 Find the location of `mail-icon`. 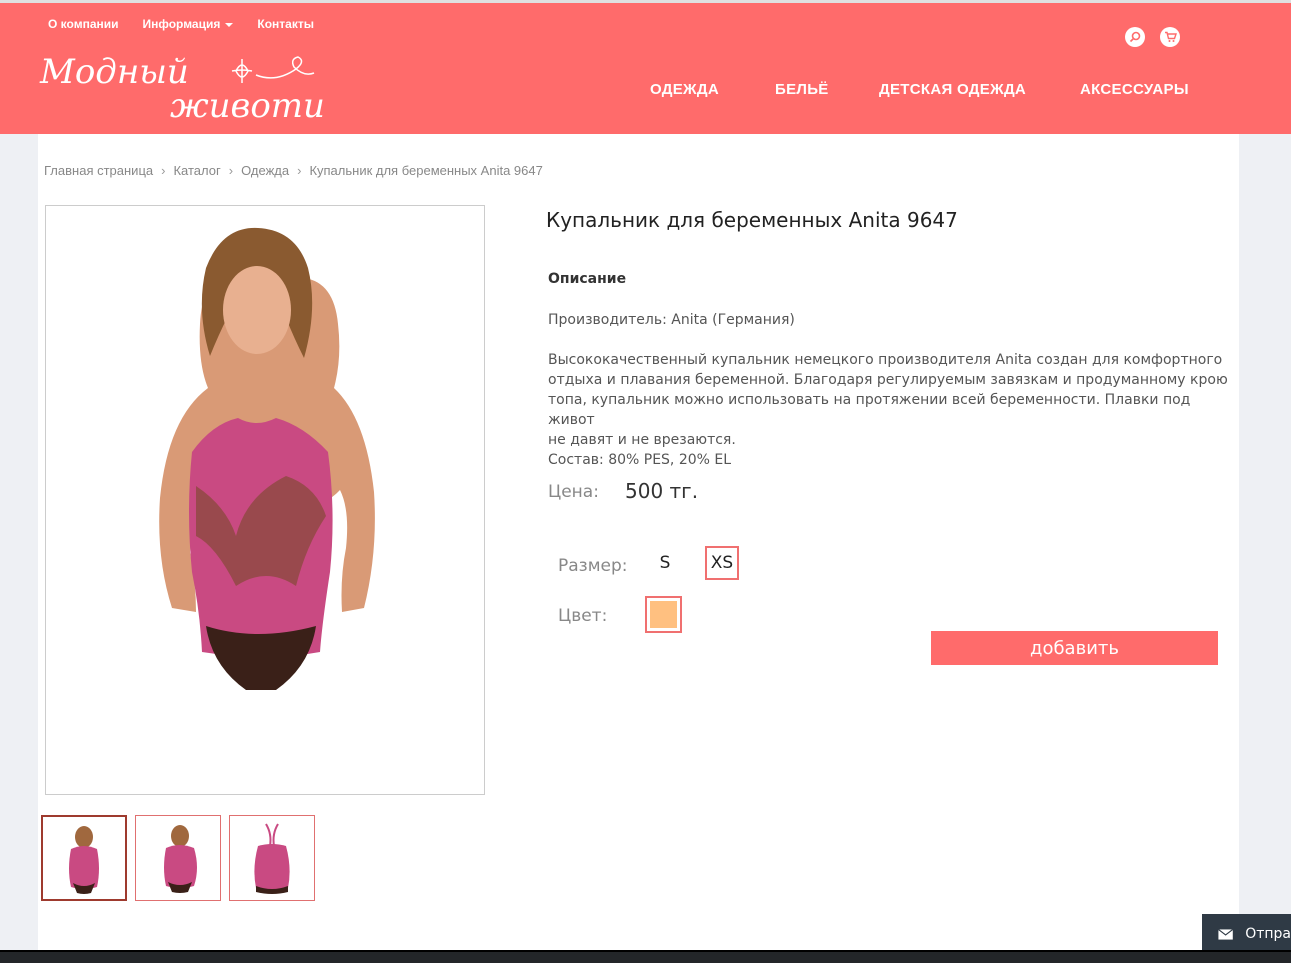

mail-icon is located at coordinates (1226, 934).